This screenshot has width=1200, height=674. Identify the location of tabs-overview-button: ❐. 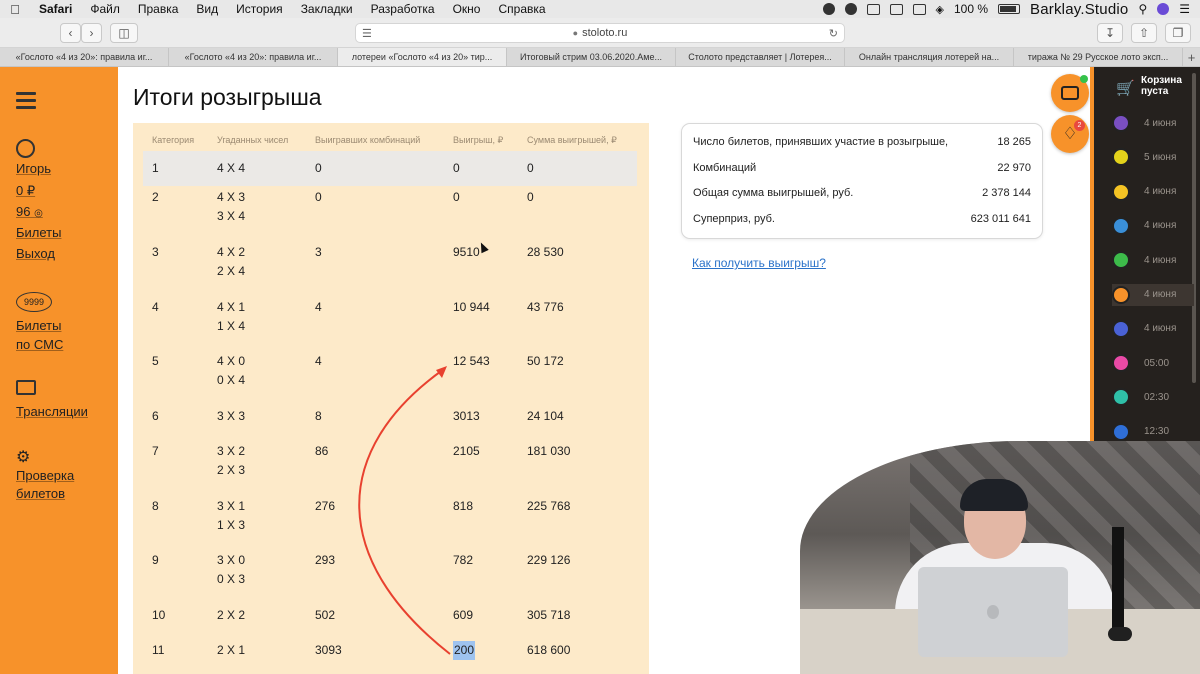
(1178, 33).